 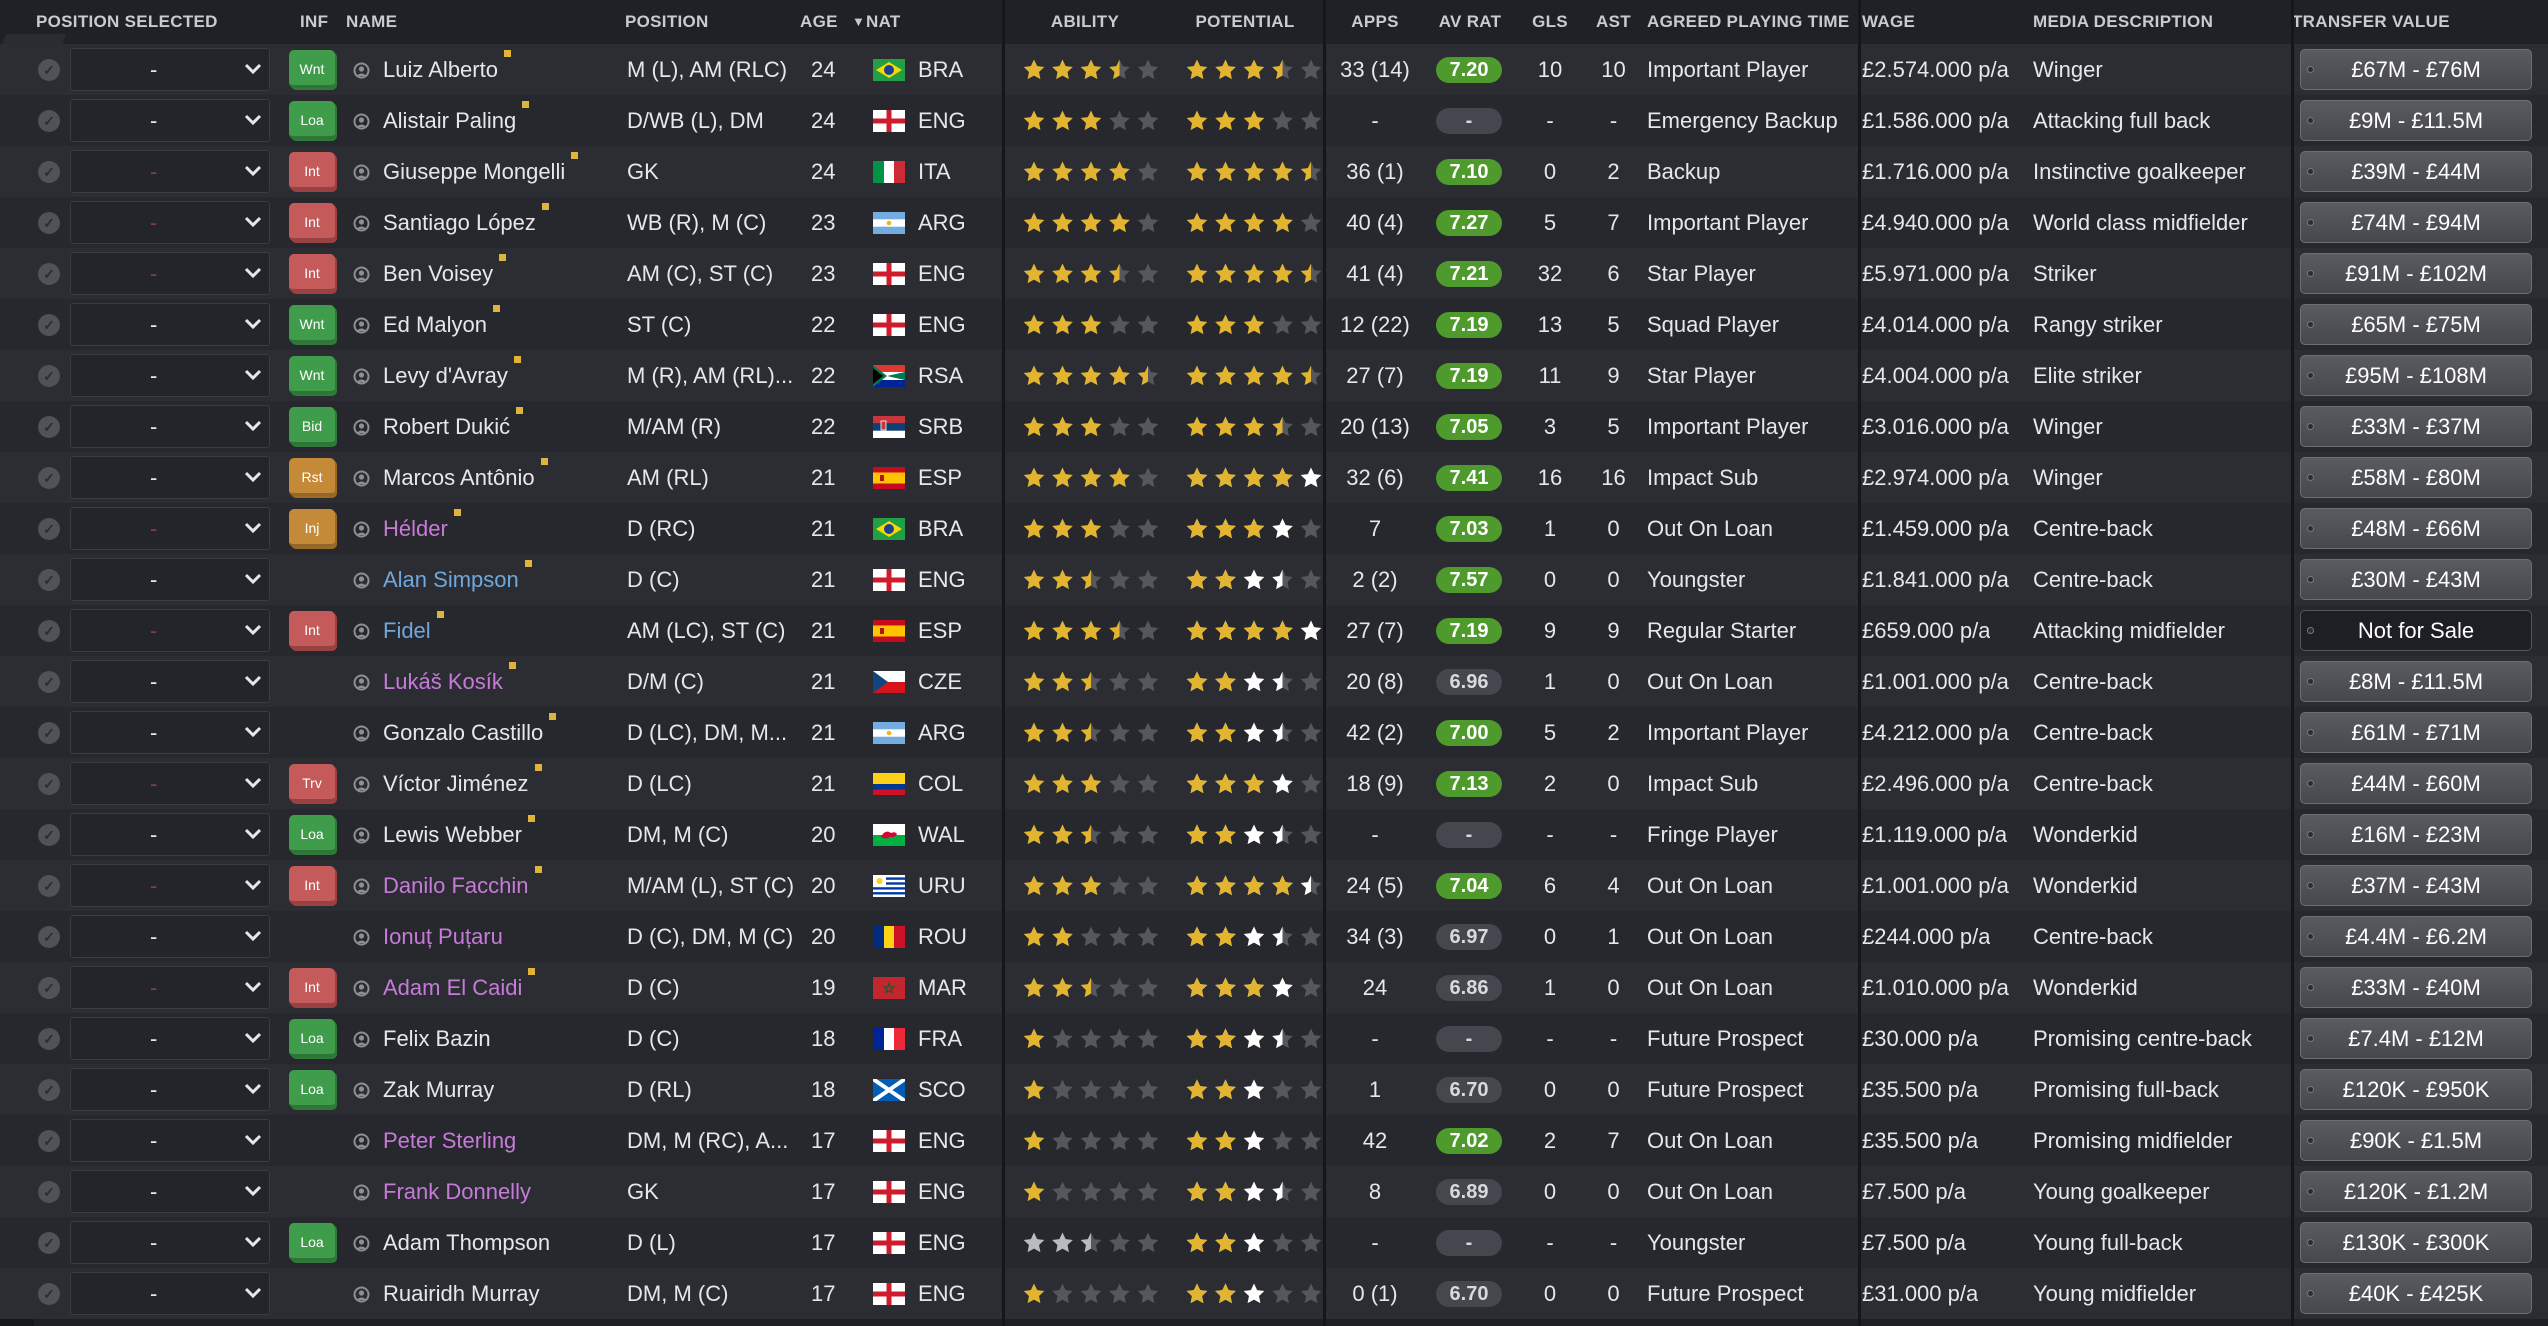 I want to click on player-name: Gonzalo Castillo, so click(x=463, y=732).